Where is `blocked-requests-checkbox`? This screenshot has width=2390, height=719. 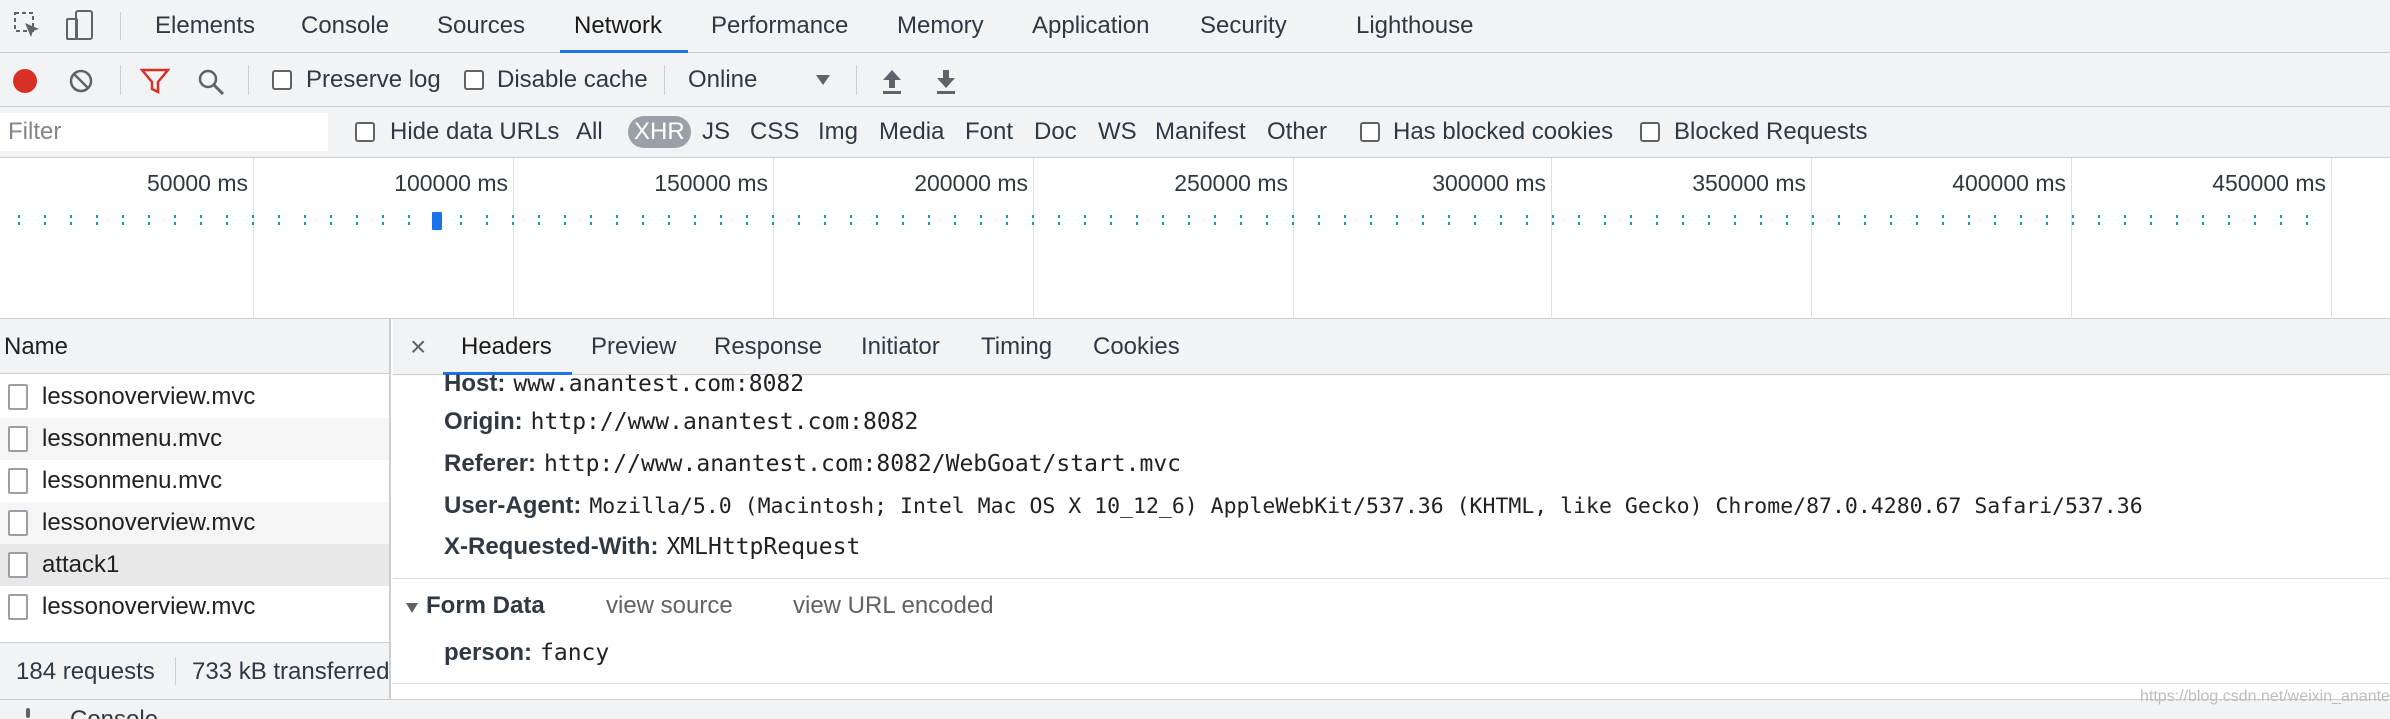
blocked-requests-checkbox is located at coordinates (1650, 132).